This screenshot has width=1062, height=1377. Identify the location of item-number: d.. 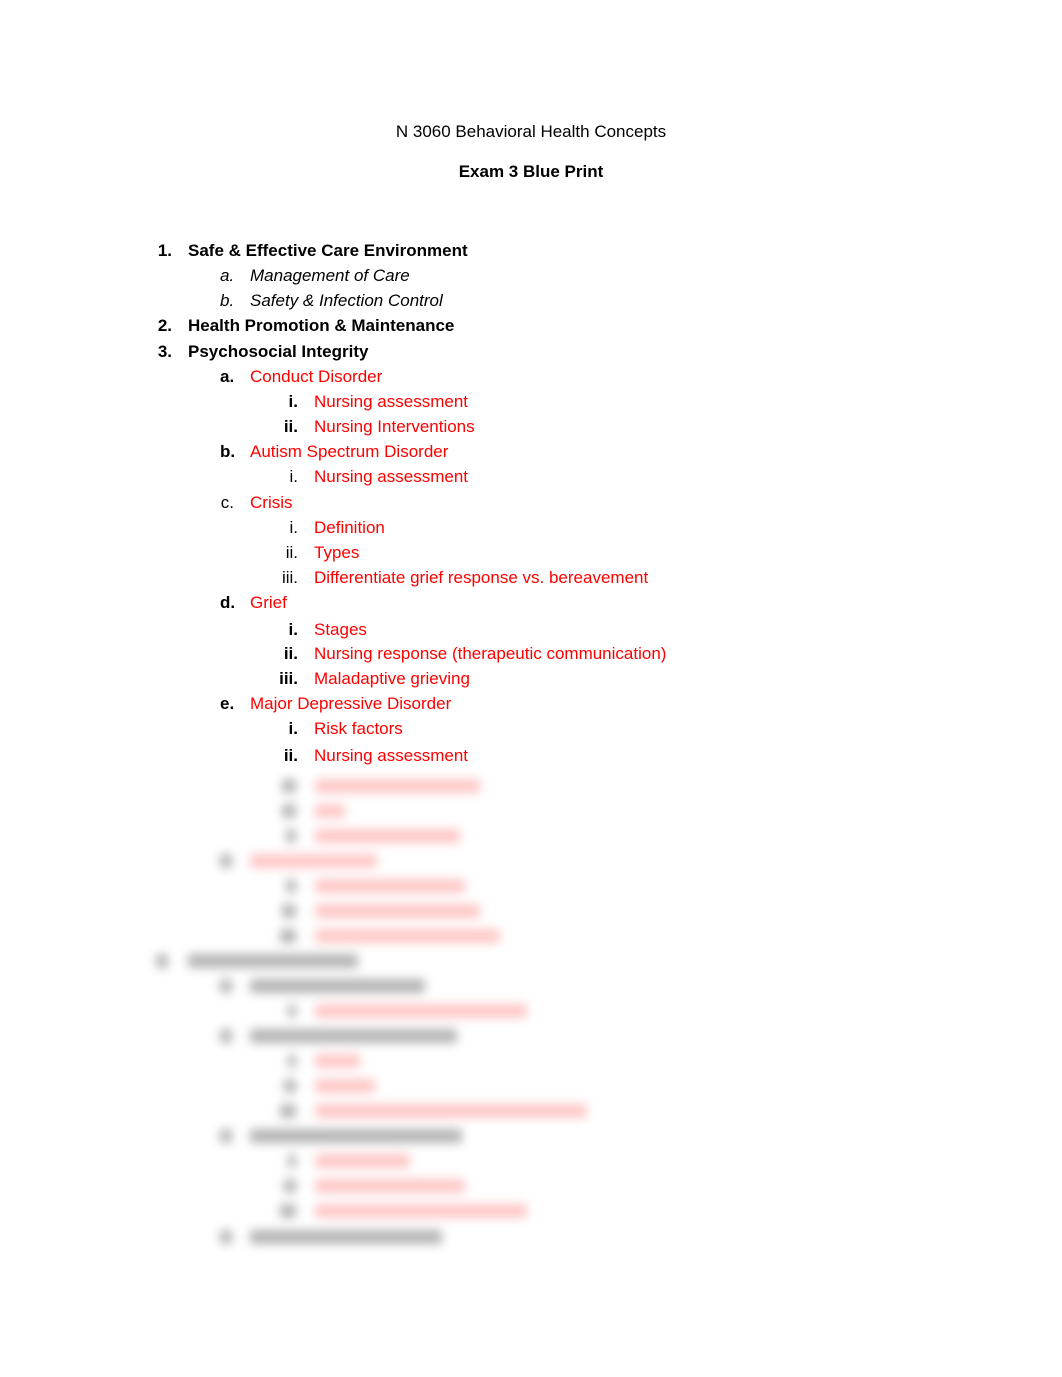
(228, 602).